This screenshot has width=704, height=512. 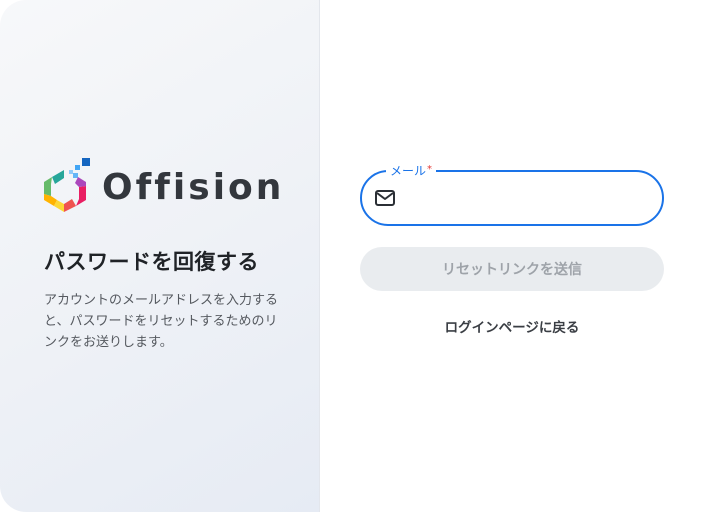 I want to click on mail-icon, so click(x=385, y=198).